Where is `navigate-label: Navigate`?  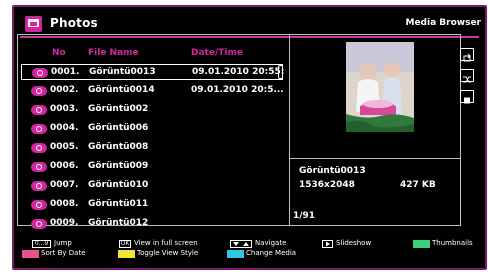 navigate-label: Navigate is located at coordinates (271, 243).